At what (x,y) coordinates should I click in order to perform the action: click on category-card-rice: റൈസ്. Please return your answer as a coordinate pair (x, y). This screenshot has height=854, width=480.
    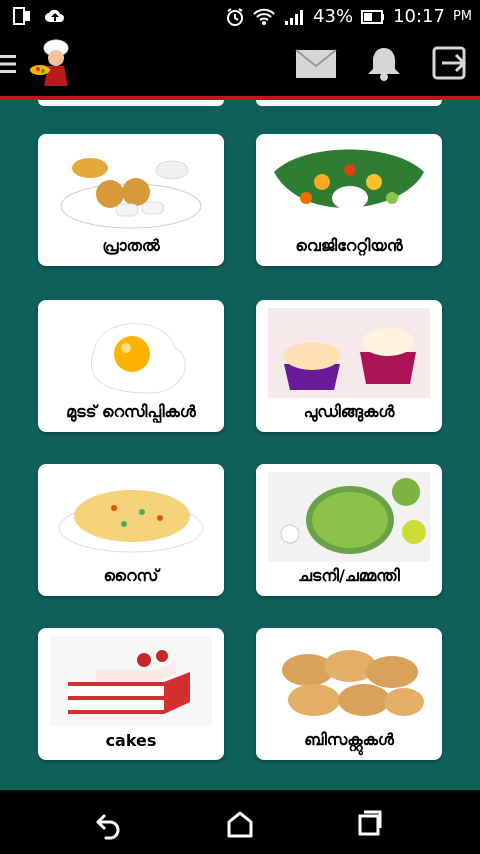
    Looking at the image, I should click on (131, 530).